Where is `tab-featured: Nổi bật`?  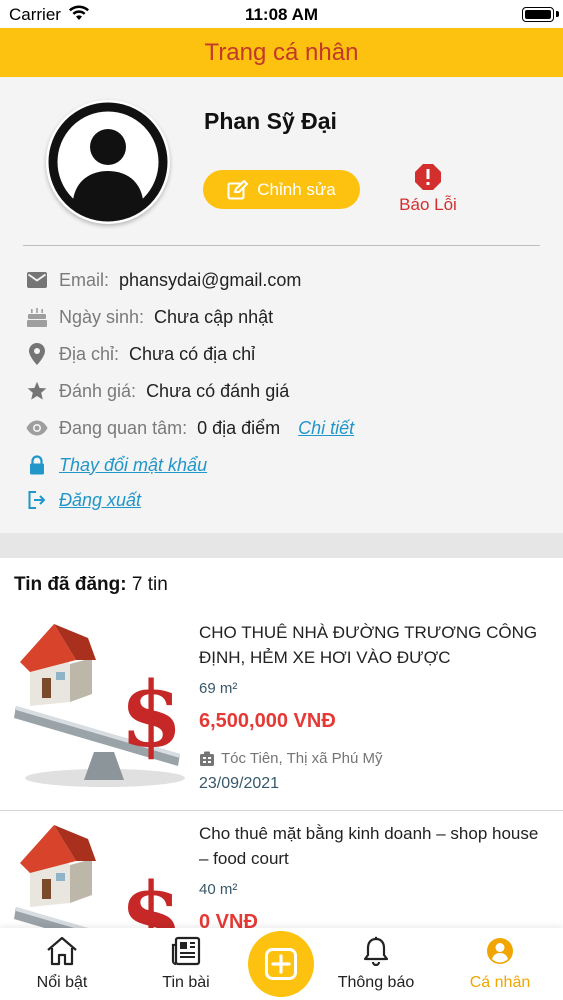 tab-featured: Nổi bật is located at coordinates (62, 964).